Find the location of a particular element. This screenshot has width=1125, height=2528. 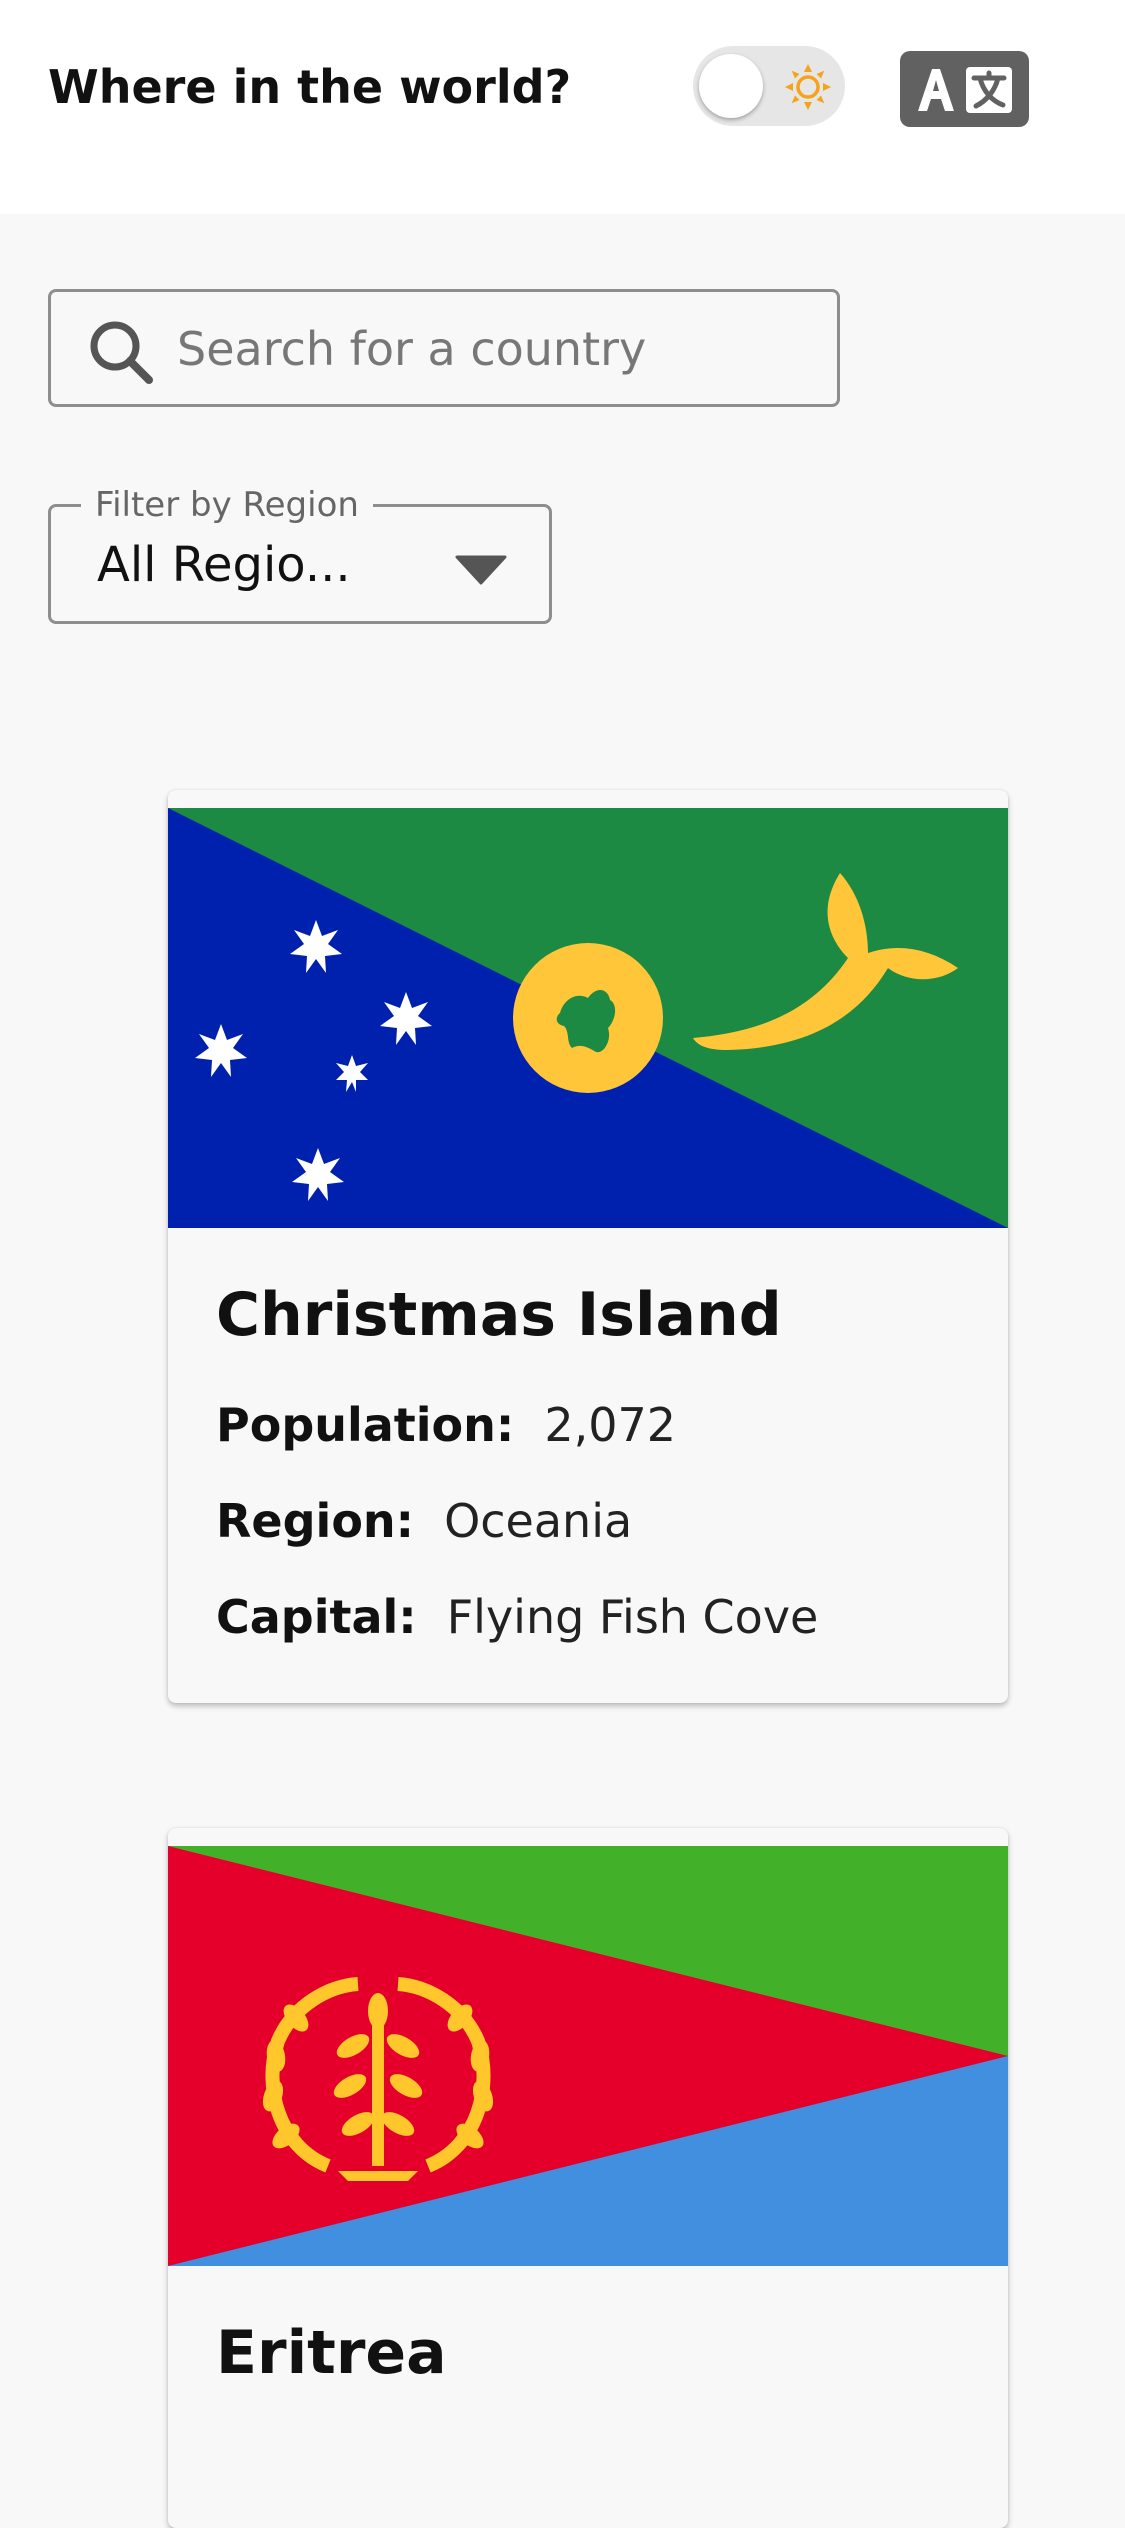

capital-label: Capital: is located at coordinates (316, 1617).